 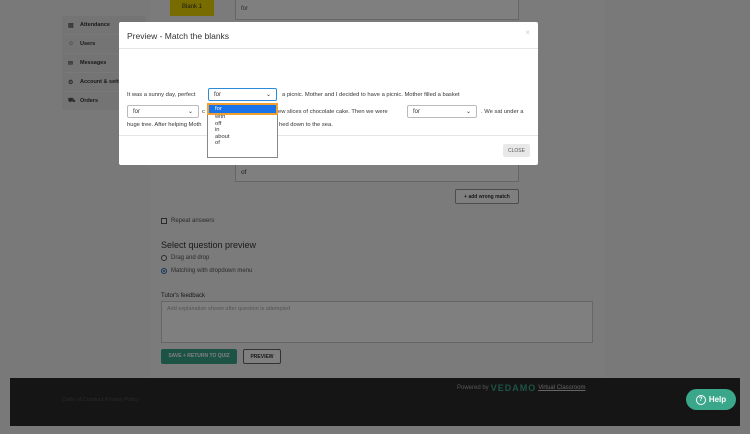 I want to click on sentence-text: hed down to the sea., so click(x=306, y=125).